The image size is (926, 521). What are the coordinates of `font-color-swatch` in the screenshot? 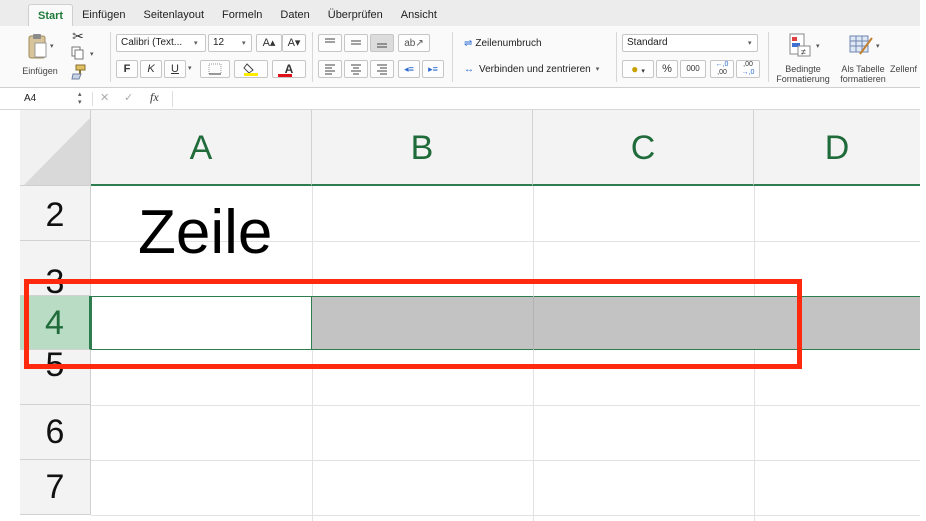 It's located at (285, 75).